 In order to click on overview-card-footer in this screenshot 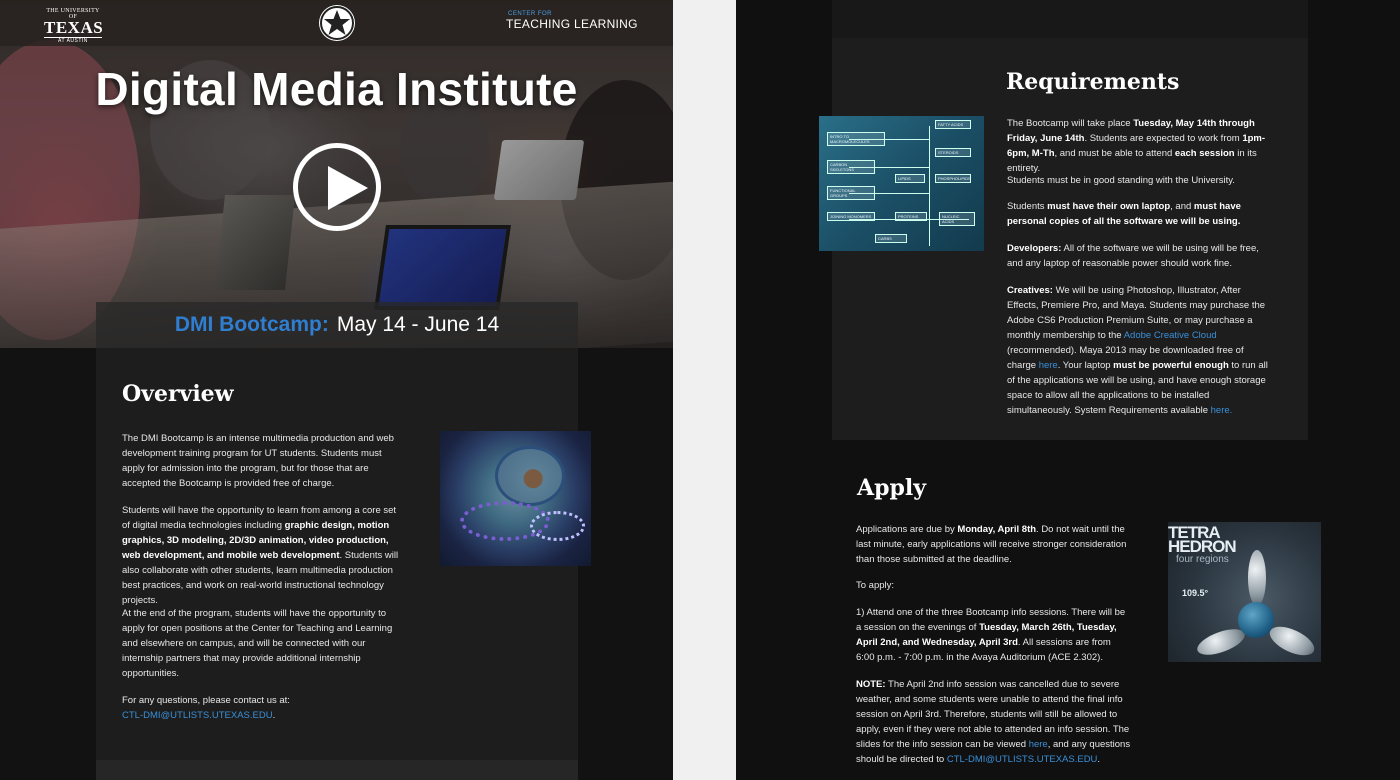, I will do `click(337, 770)`.